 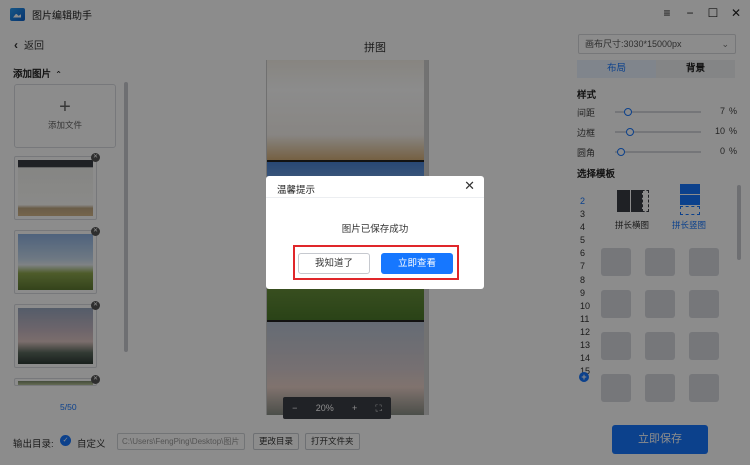 I want to click on got-it-button: 我知道了, so click(x=334, y=263).